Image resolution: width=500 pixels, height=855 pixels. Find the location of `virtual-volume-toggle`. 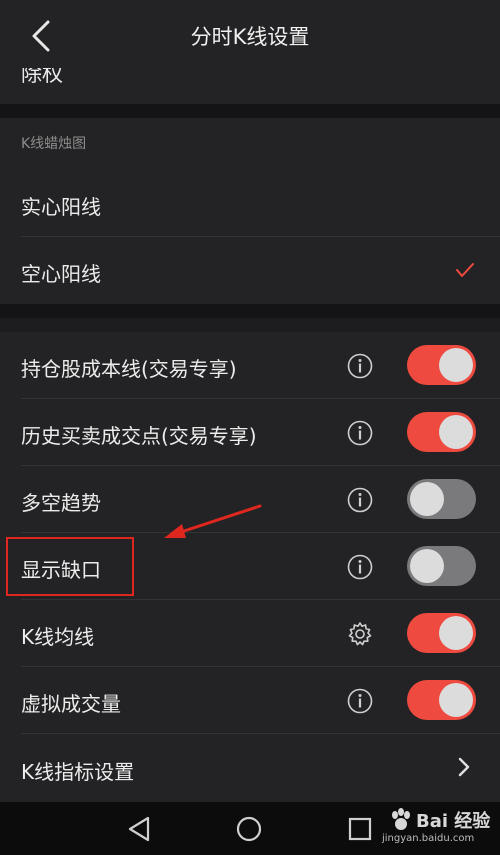

virtual-volume-toggle is located at coordinates (441, 700).